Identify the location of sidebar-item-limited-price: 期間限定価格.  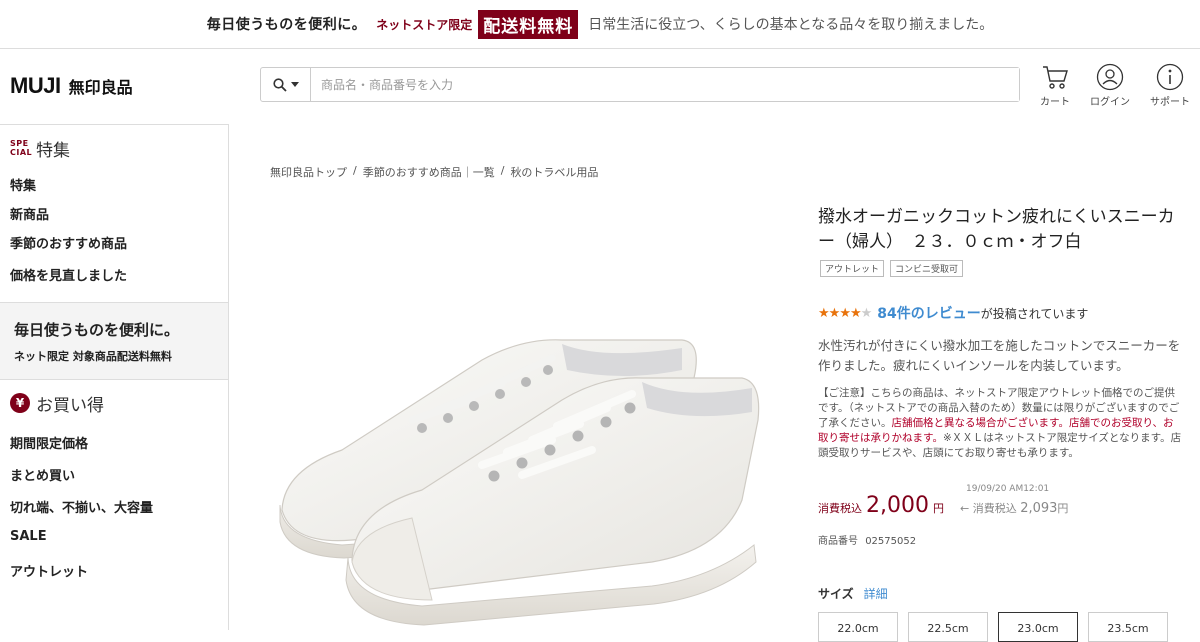
(114, 442).